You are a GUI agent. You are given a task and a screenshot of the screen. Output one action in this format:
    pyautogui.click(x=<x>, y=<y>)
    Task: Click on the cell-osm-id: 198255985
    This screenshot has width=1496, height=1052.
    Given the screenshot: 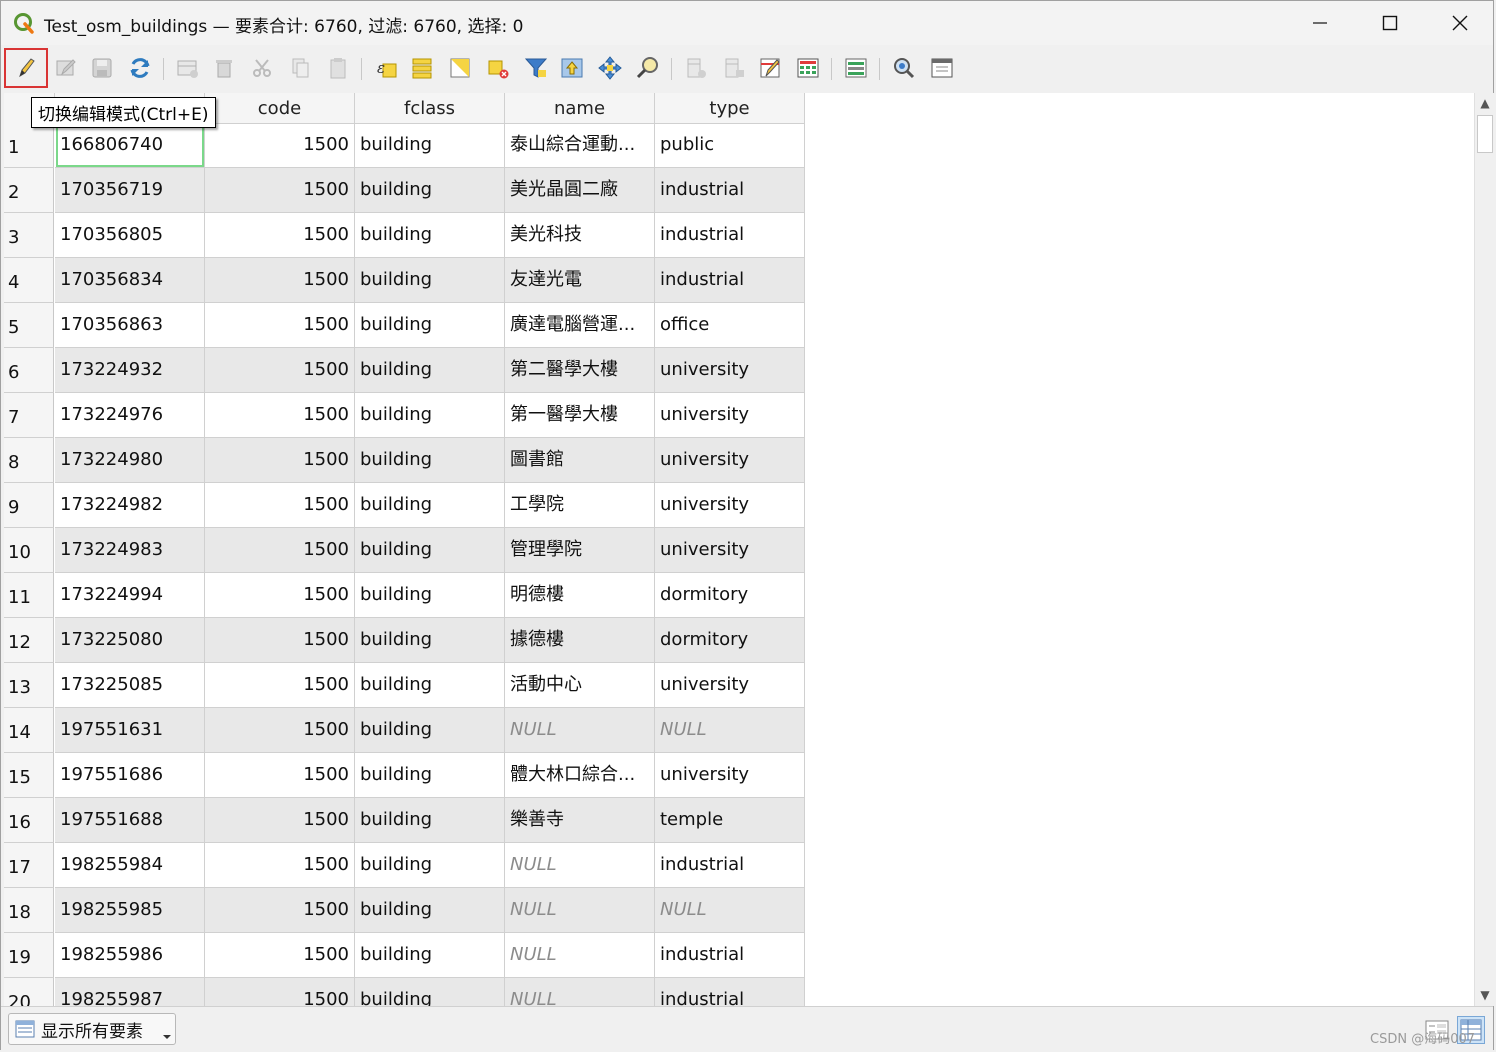 What is the action you would take?
    pyautogui.click(x=130, y=910)
    